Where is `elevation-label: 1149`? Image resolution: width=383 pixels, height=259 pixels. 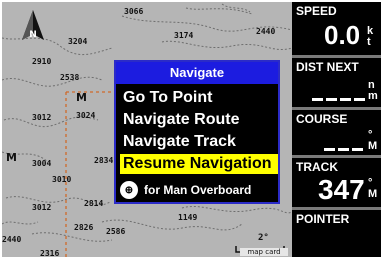 elevation-label: 1149 is located at coordinates (188, 217).